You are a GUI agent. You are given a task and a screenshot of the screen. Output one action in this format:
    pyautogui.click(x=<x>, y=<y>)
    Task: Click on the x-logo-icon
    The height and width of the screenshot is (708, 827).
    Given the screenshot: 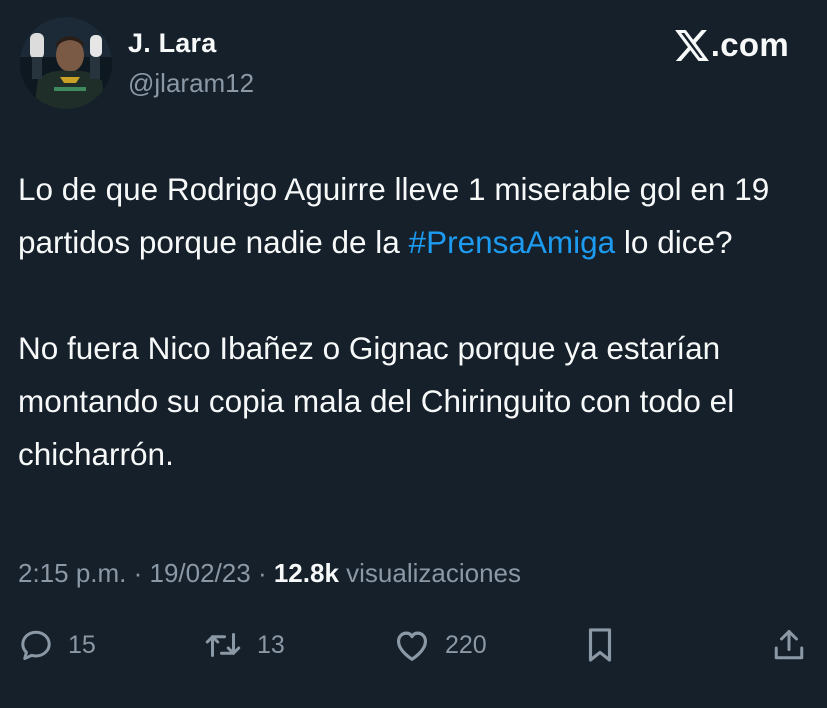 What is the action you would take?
    pyautogui.click(x=691, y=45)
    